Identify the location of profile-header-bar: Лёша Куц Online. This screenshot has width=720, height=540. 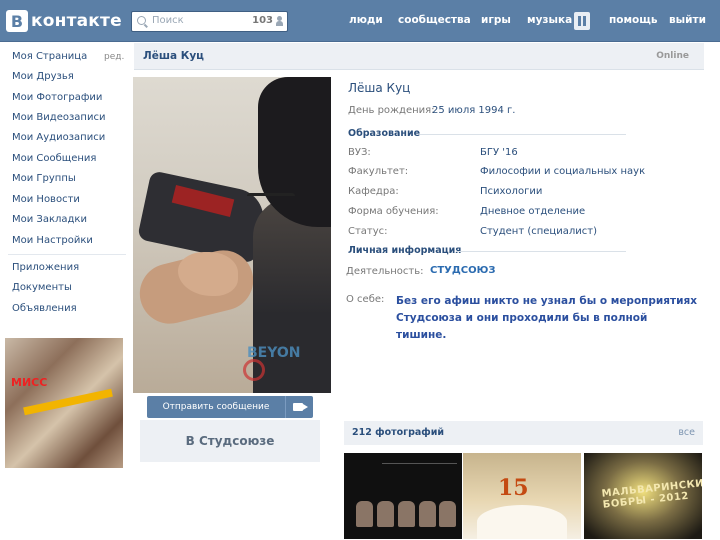
(419, 56).